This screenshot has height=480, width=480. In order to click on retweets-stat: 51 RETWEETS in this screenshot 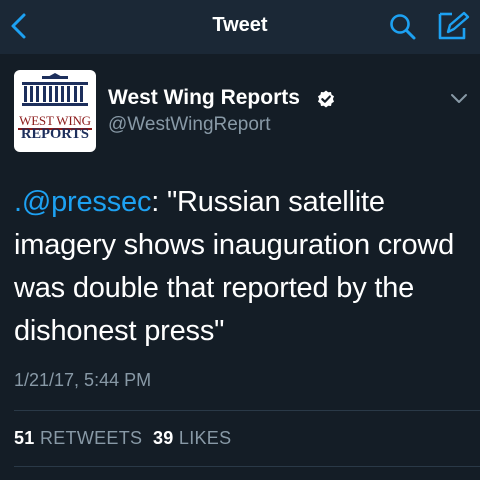, I will do `click(78, 438)`.